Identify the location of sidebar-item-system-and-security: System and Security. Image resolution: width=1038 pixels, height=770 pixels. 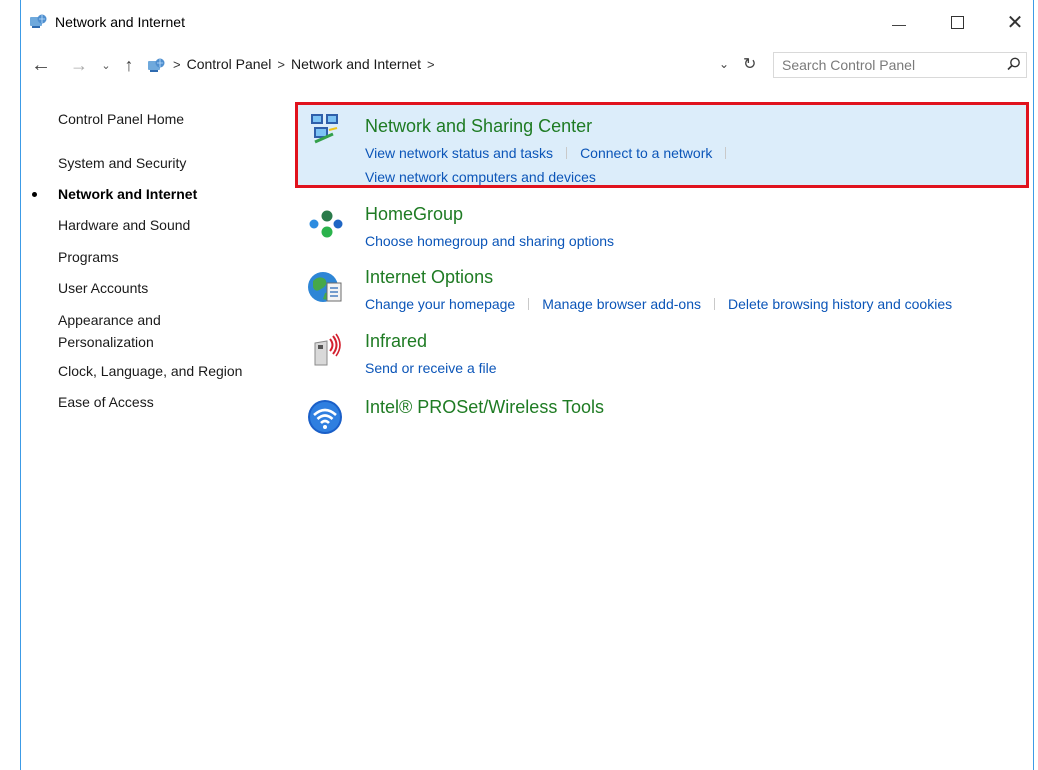
(168, 163).